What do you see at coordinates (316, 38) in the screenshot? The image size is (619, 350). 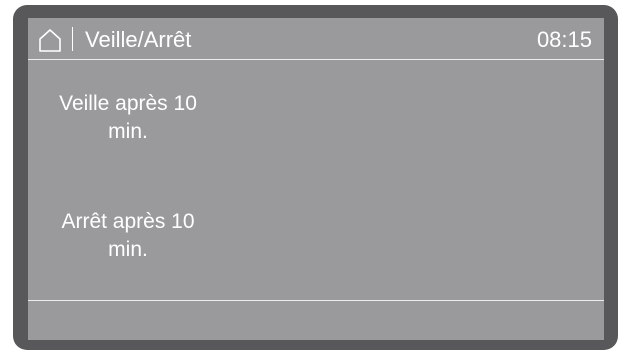 I see `header-bar: Veille/Arrêt 08:15` at bounding box center [316, 38].